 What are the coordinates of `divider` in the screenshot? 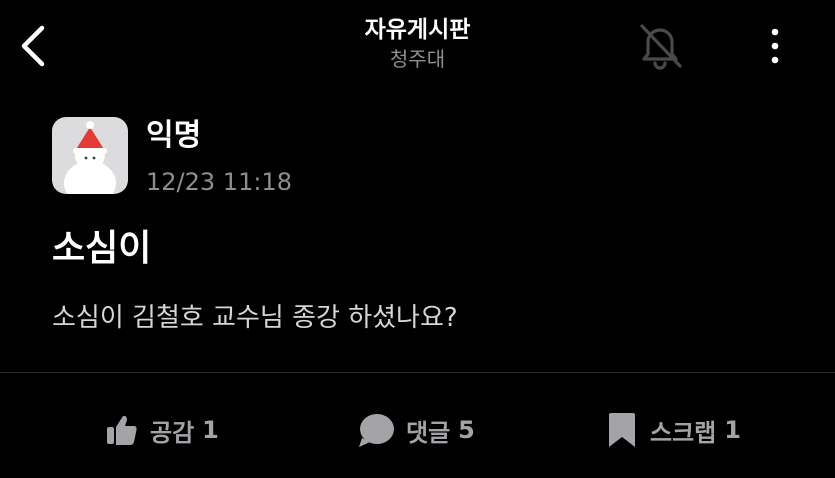 It's located at (417, 372).